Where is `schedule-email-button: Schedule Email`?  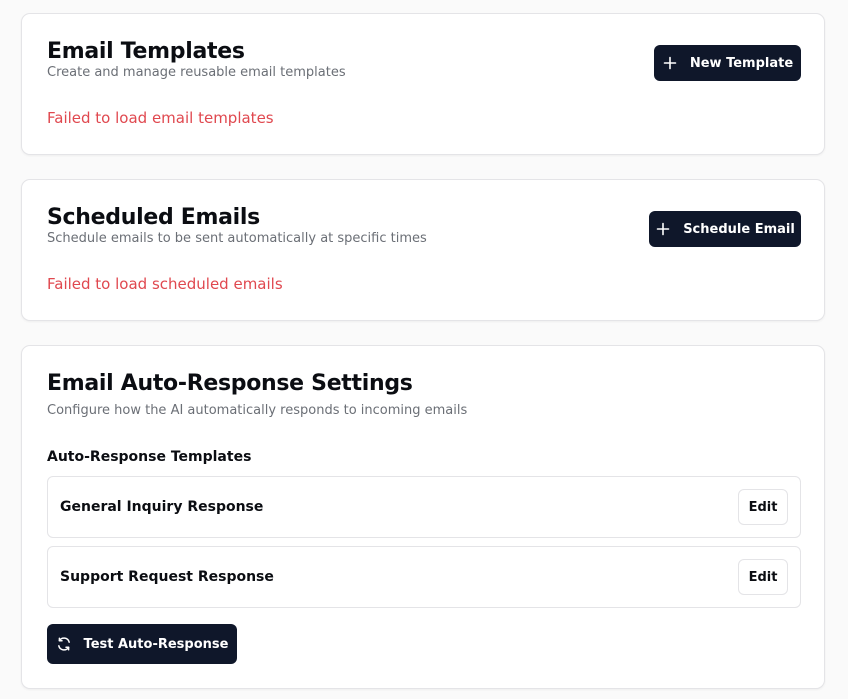
schedule-email-button: Schedule Email is located at coordinates (725, 229).